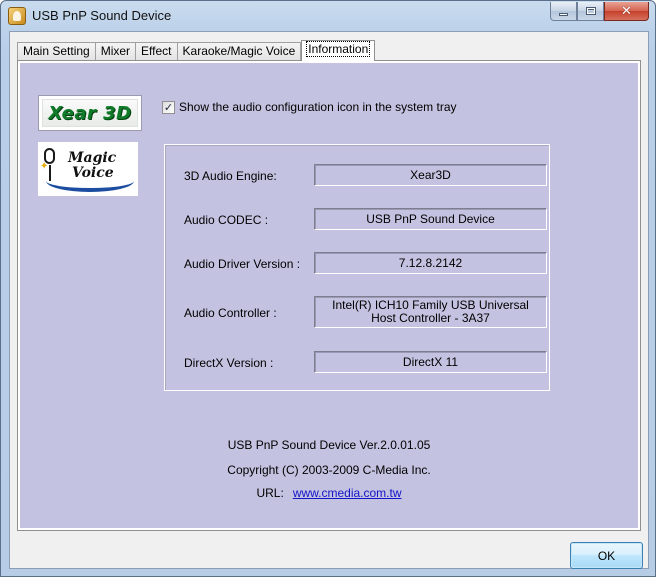  I want to click on tab-mixer: Mixer, so click(115, 51).